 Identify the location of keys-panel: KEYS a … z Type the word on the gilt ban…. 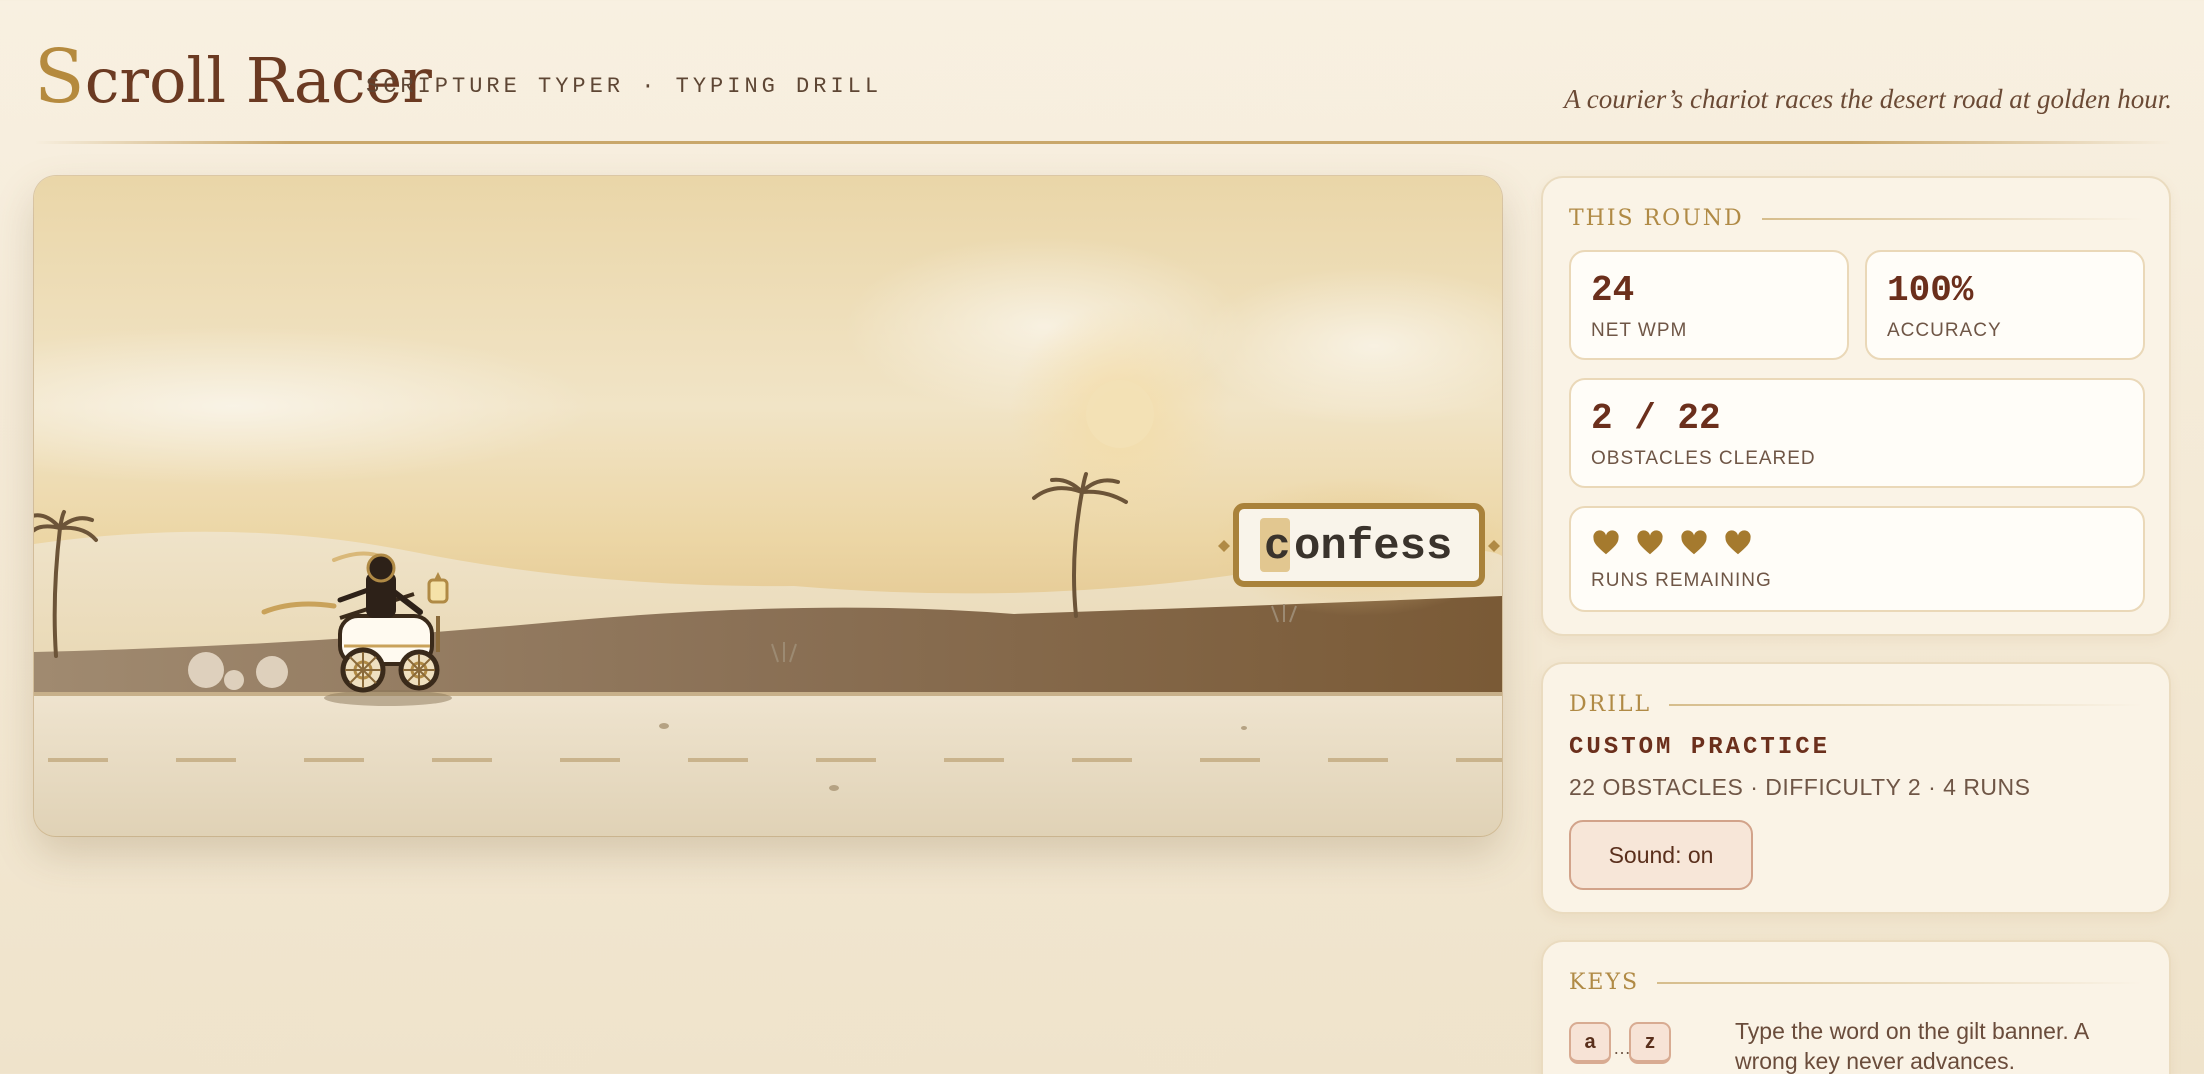
(1856, 1007).